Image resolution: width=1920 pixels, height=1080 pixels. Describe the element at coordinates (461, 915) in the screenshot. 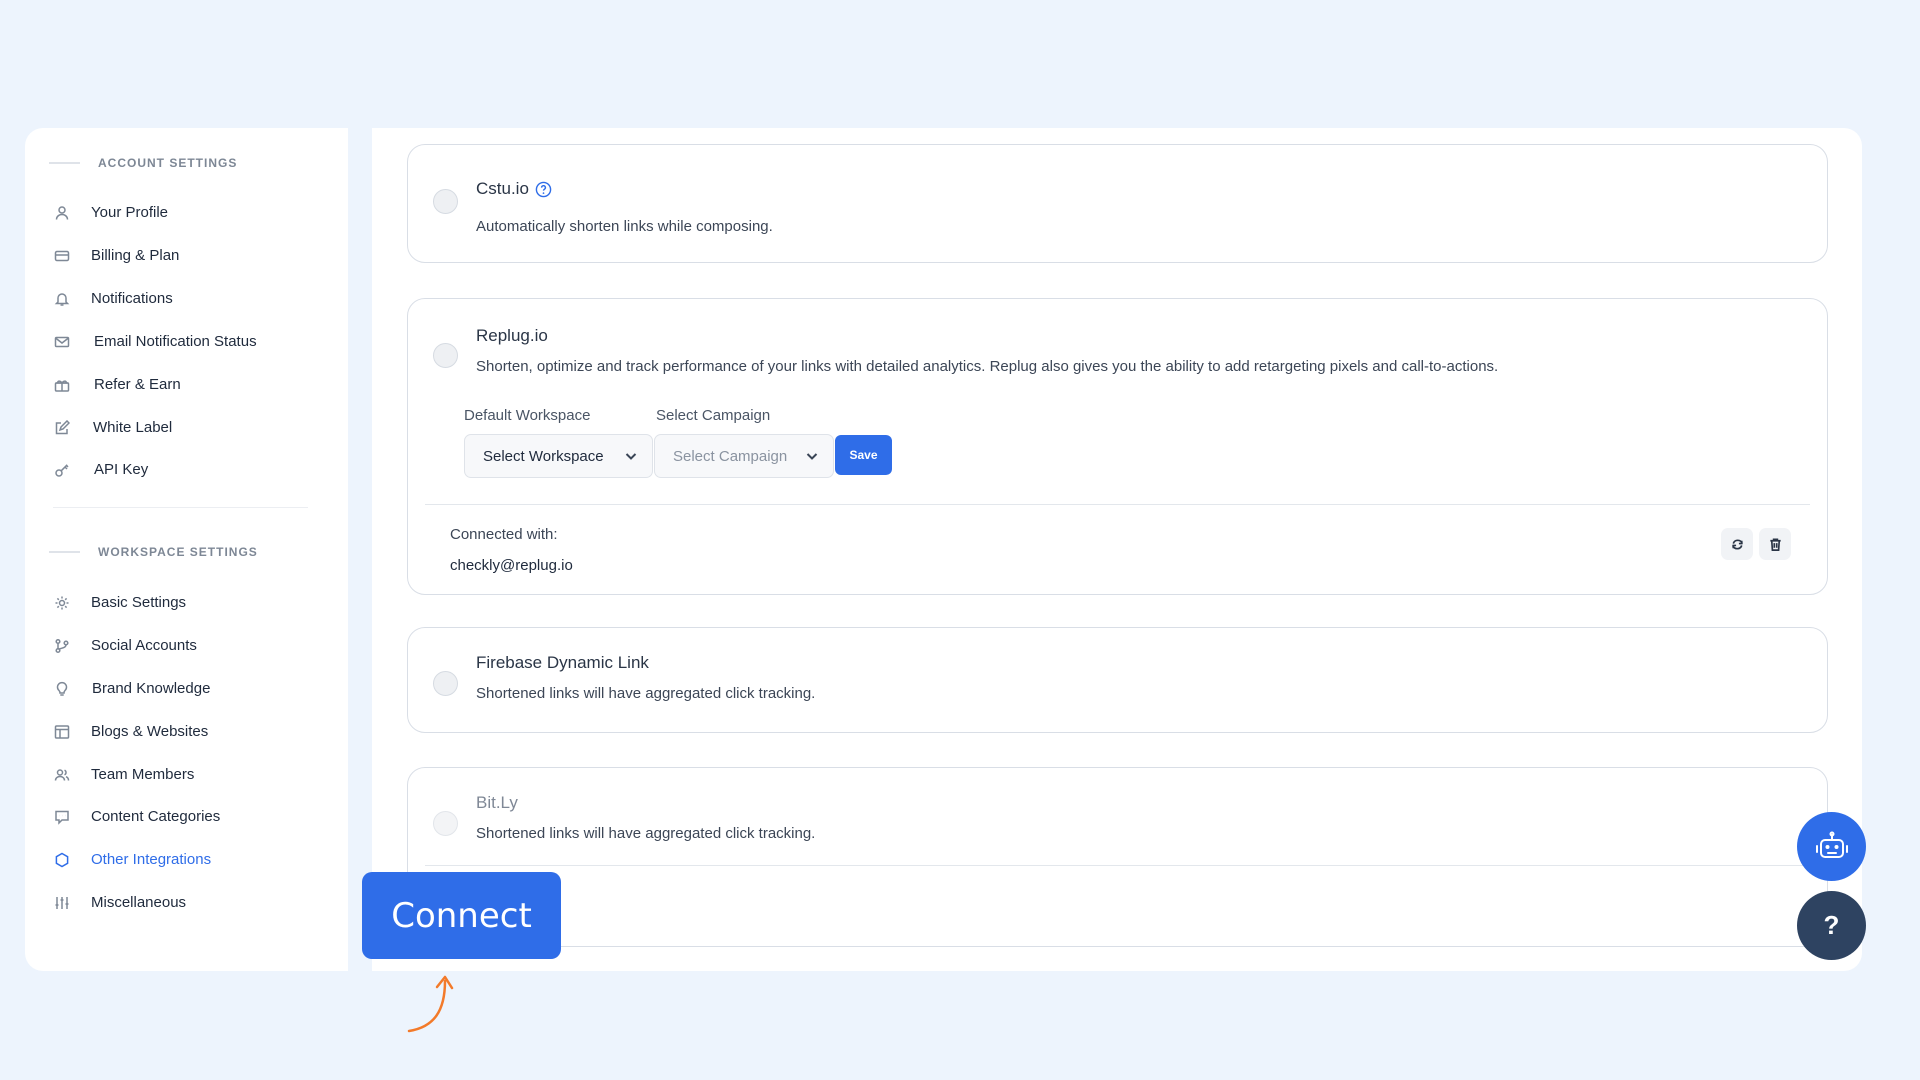

I see `connect-button: Connect` at that location.